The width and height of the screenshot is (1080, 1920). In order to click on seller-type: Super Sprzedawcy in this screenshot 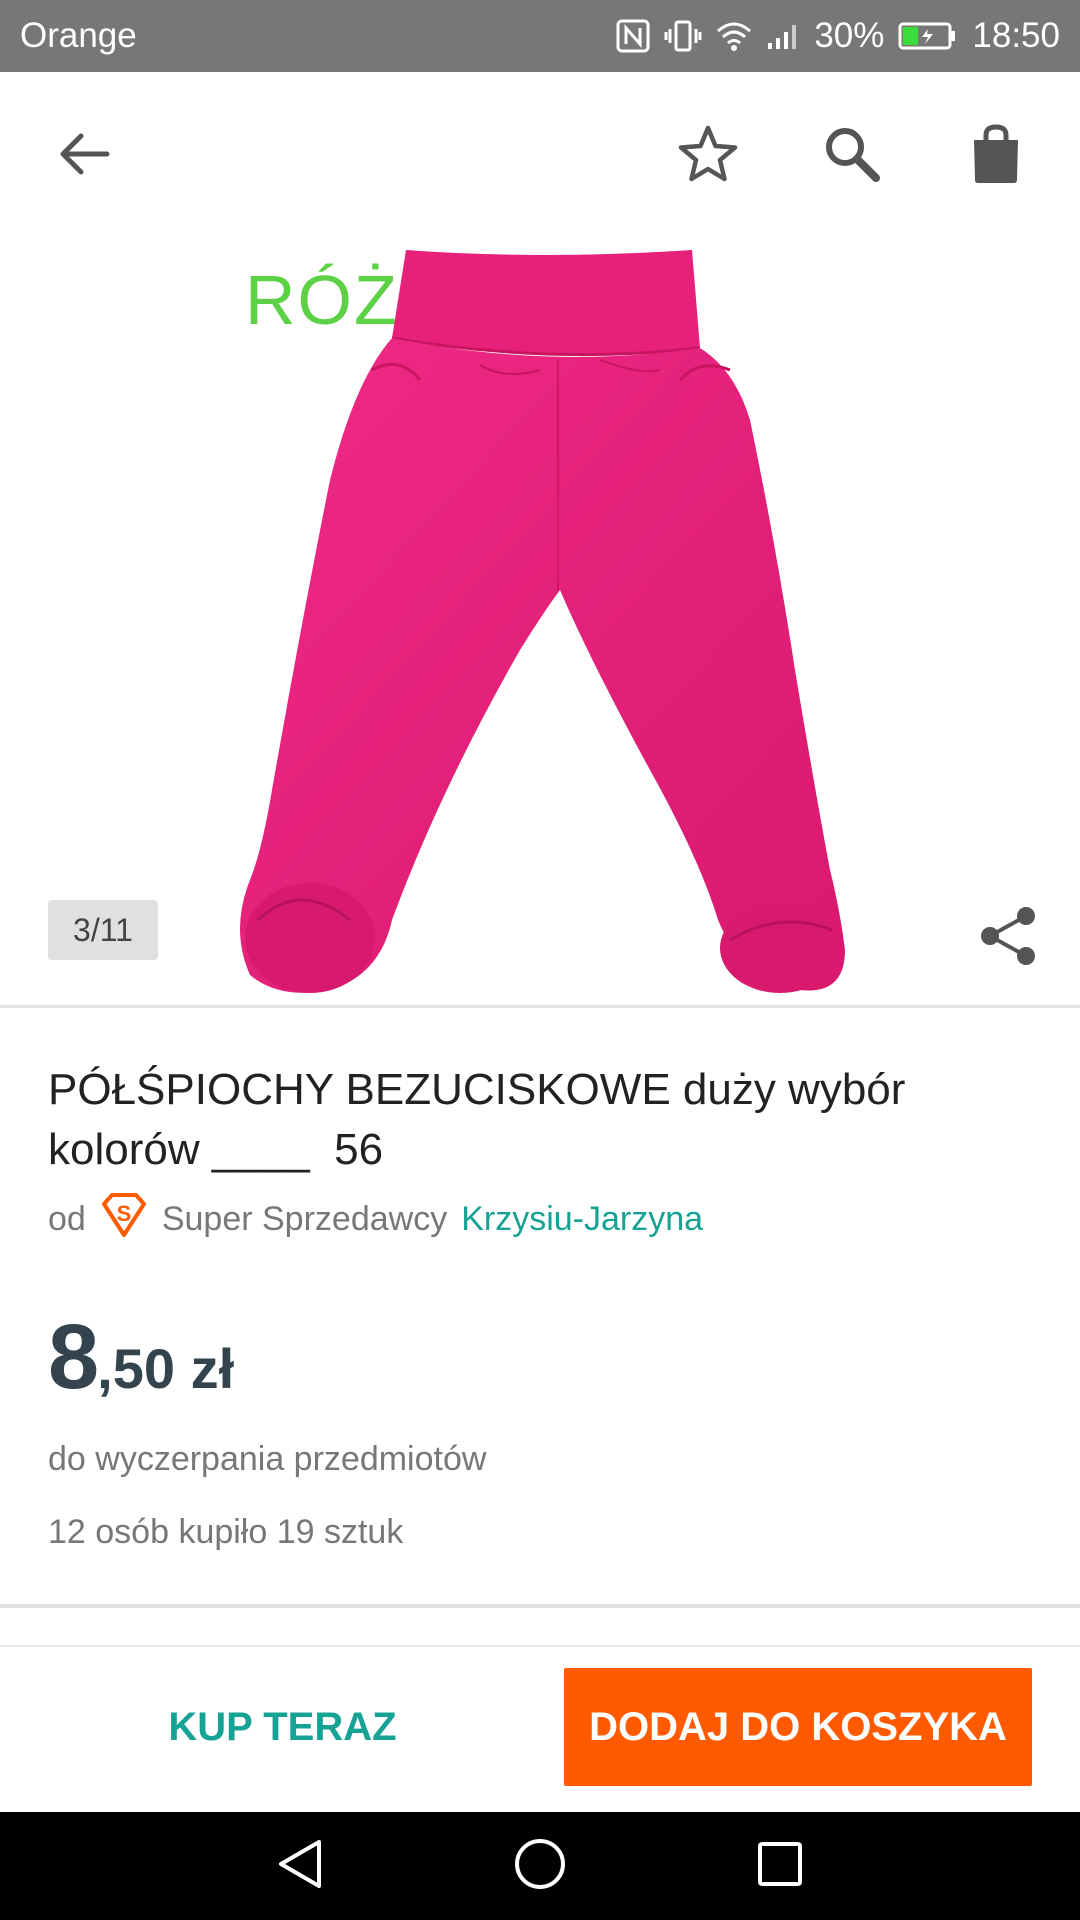, I will do `click(304, 1219)`.